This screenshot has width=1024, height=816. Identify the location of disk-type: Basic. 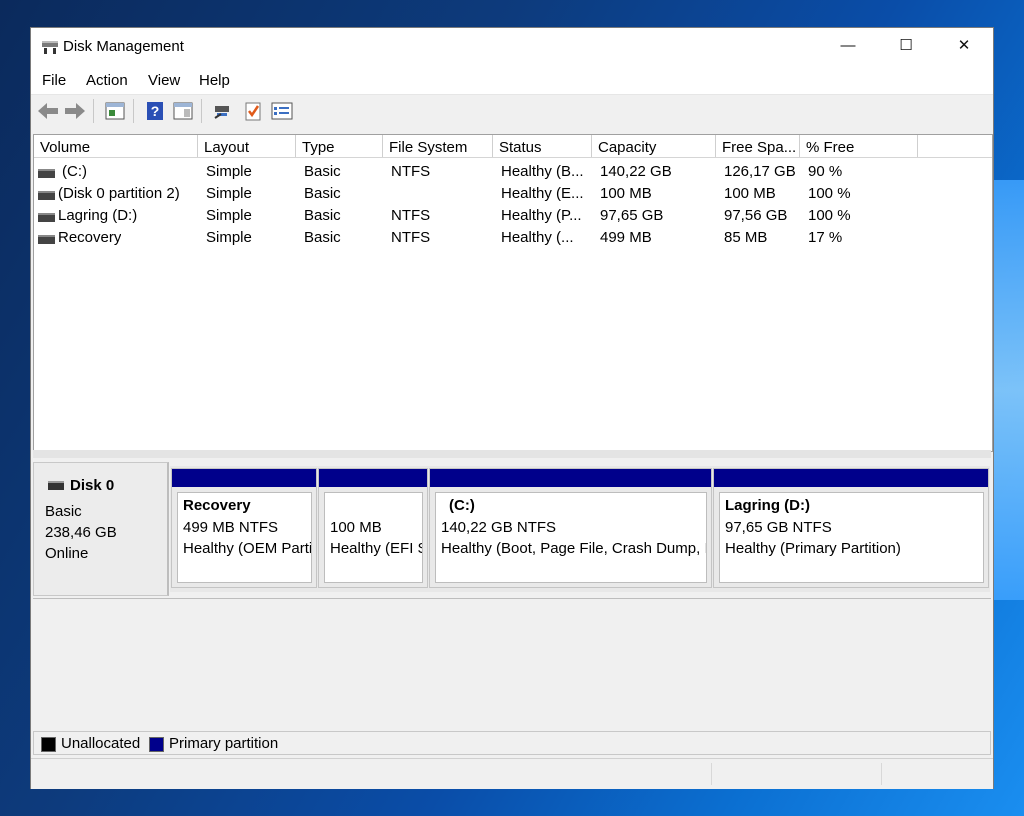
(63, 511).